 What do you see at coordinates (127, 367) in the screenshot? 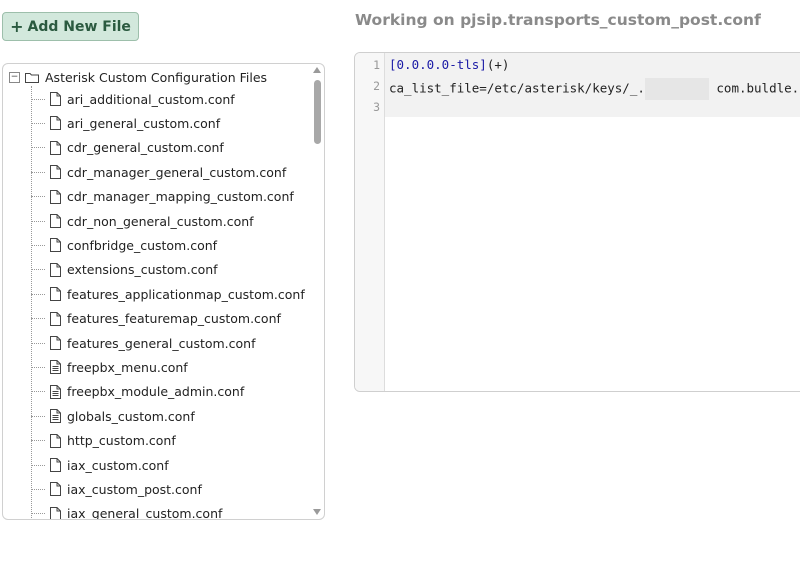
I see `tree-file-label: freepbx_menu.conf` at bounding box center [127, 367].